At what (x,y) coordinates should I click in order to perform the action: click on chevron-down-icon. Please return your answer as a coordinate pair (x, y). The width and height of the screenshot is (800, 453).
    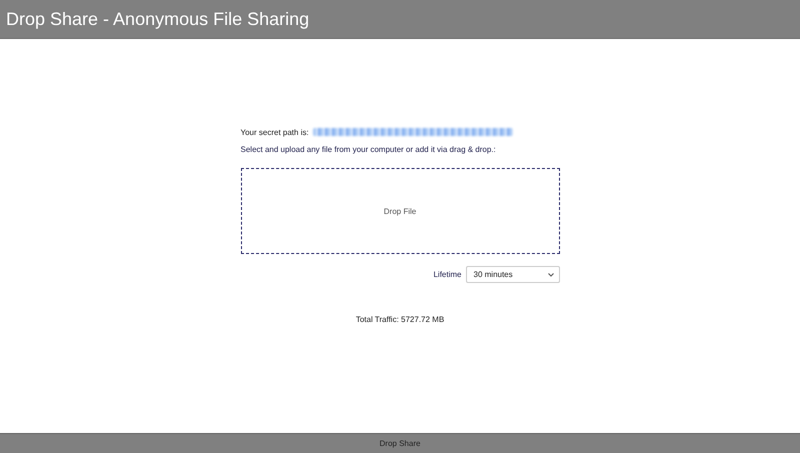
    Looking at the image, I should click on (551, 274).